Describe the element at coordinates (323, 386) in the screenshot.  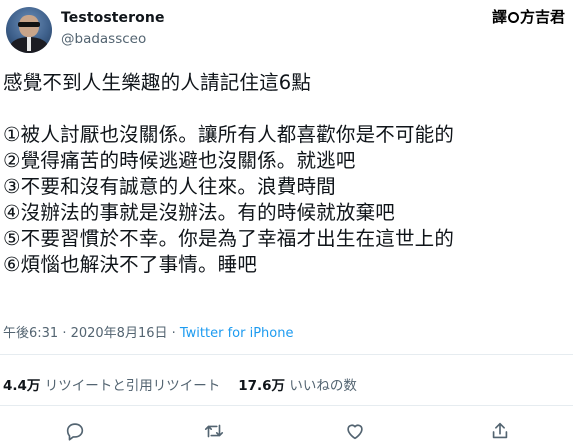
I see `likes-label: いいねの数` at that location.